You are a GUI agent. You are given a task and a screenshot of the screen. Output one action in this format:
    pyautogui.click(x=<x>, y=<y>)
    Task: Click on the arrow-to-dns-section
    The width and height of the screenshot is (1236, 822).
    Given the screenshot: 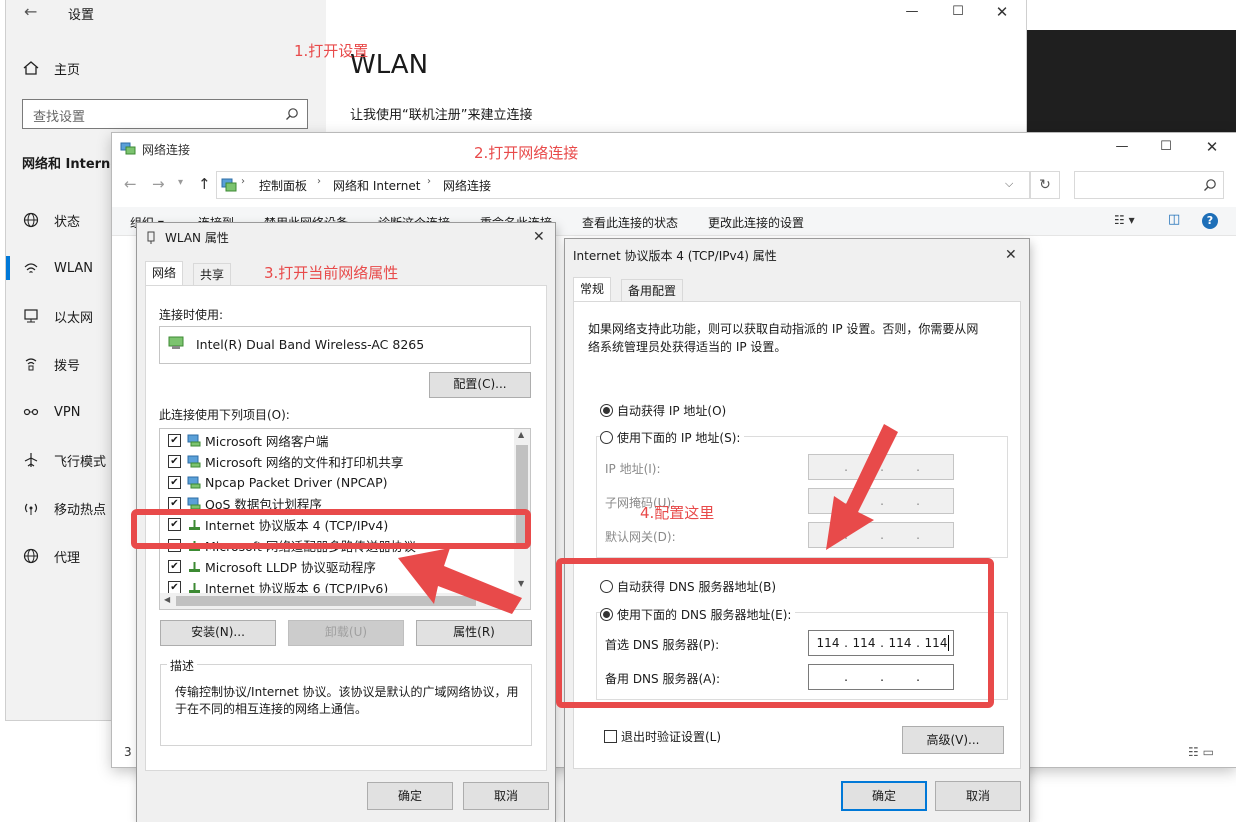 What is the action you would take?
    pyautogui.click(x=862, y=487)
    